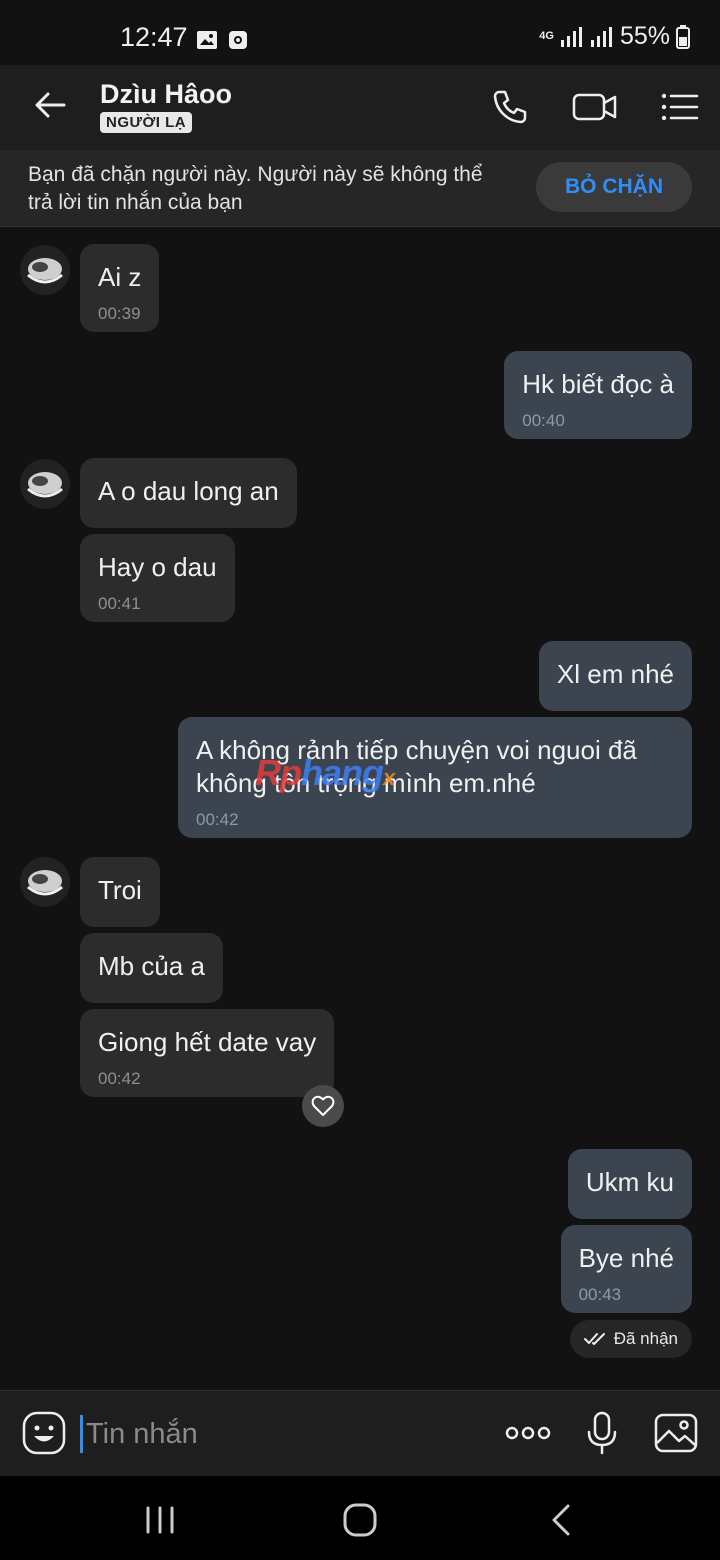 The height and width of the screenshot is (1560, 720). Describe the element at coordinates (120, 277) in the screenshot. I see `message-text: Ai z` at that location.